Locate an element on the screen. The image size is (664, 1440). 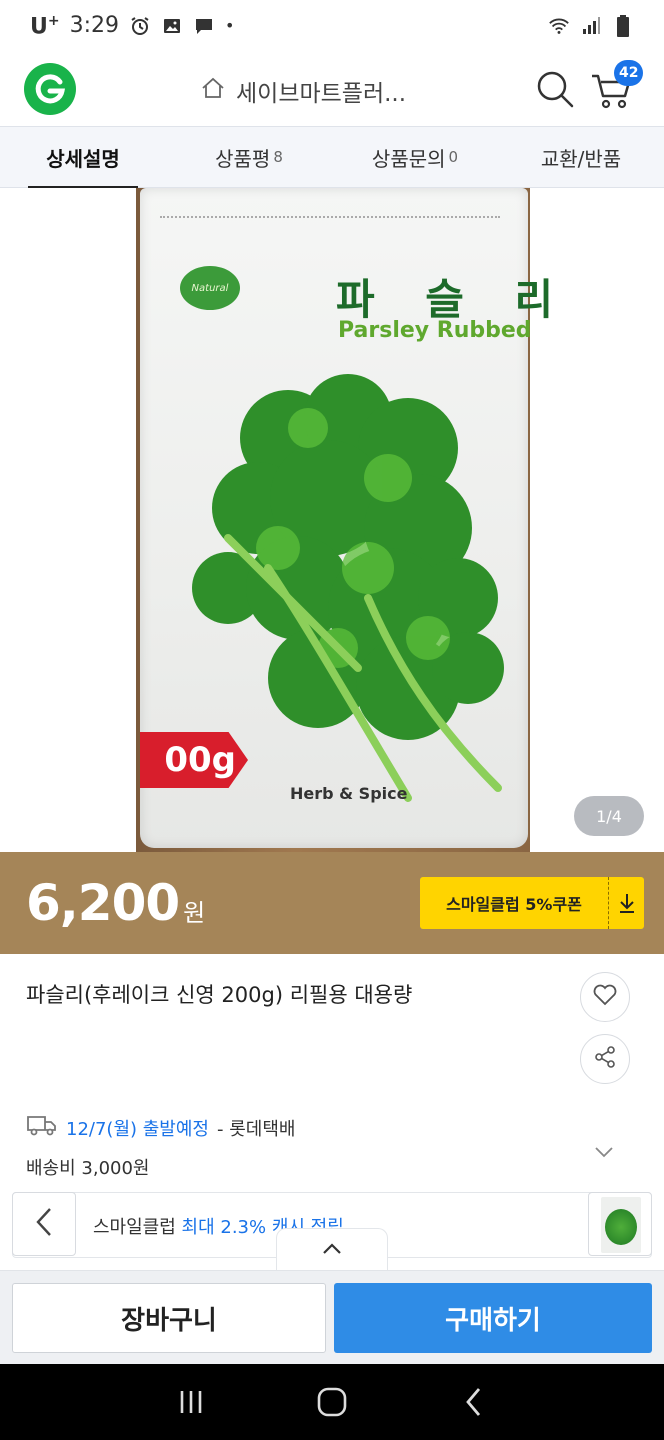
battery-icon is located at coordinates (623, 26).